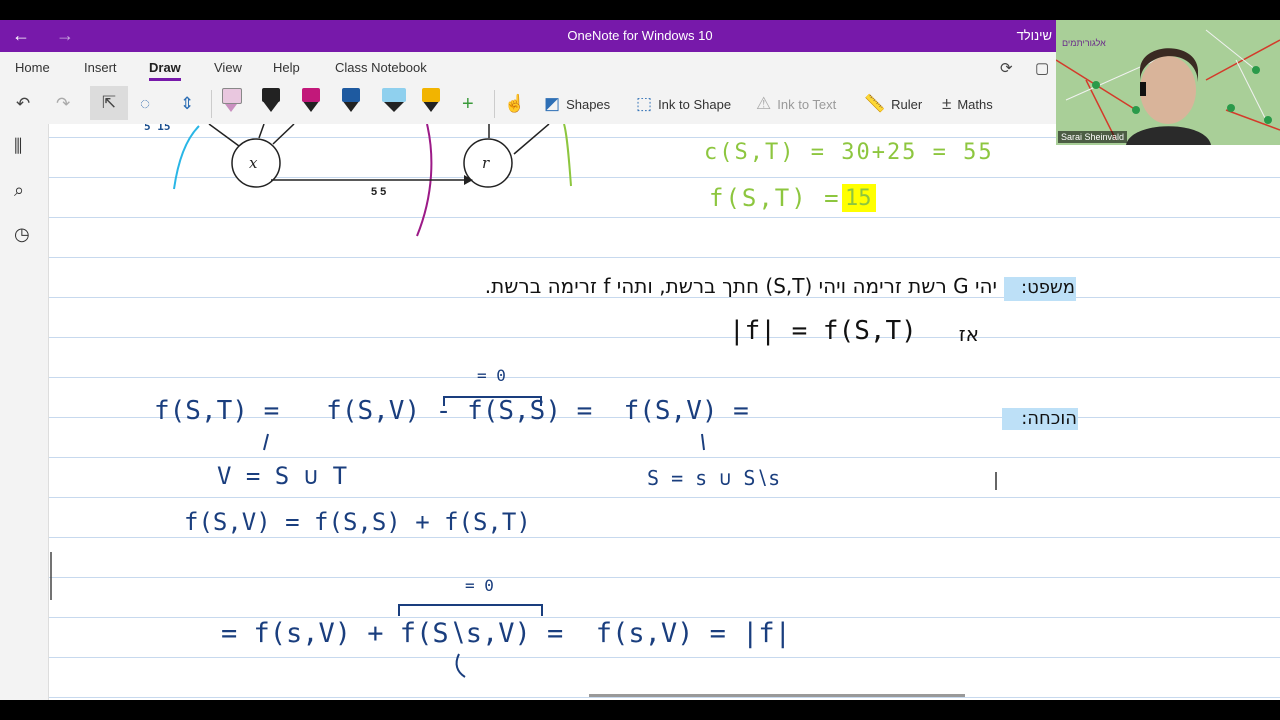  Describe the element at coordinates (775, 198) in the screenshot. I see `flow-equation-label: f(S,T) =` at that location.